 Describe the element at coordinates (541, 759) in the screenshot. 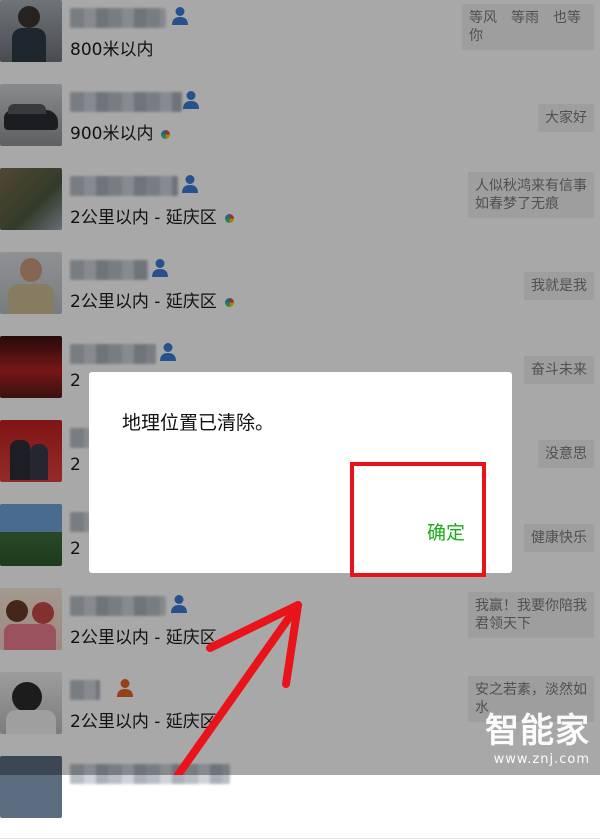

I see `watermark-url: www.znj.com` at that location.